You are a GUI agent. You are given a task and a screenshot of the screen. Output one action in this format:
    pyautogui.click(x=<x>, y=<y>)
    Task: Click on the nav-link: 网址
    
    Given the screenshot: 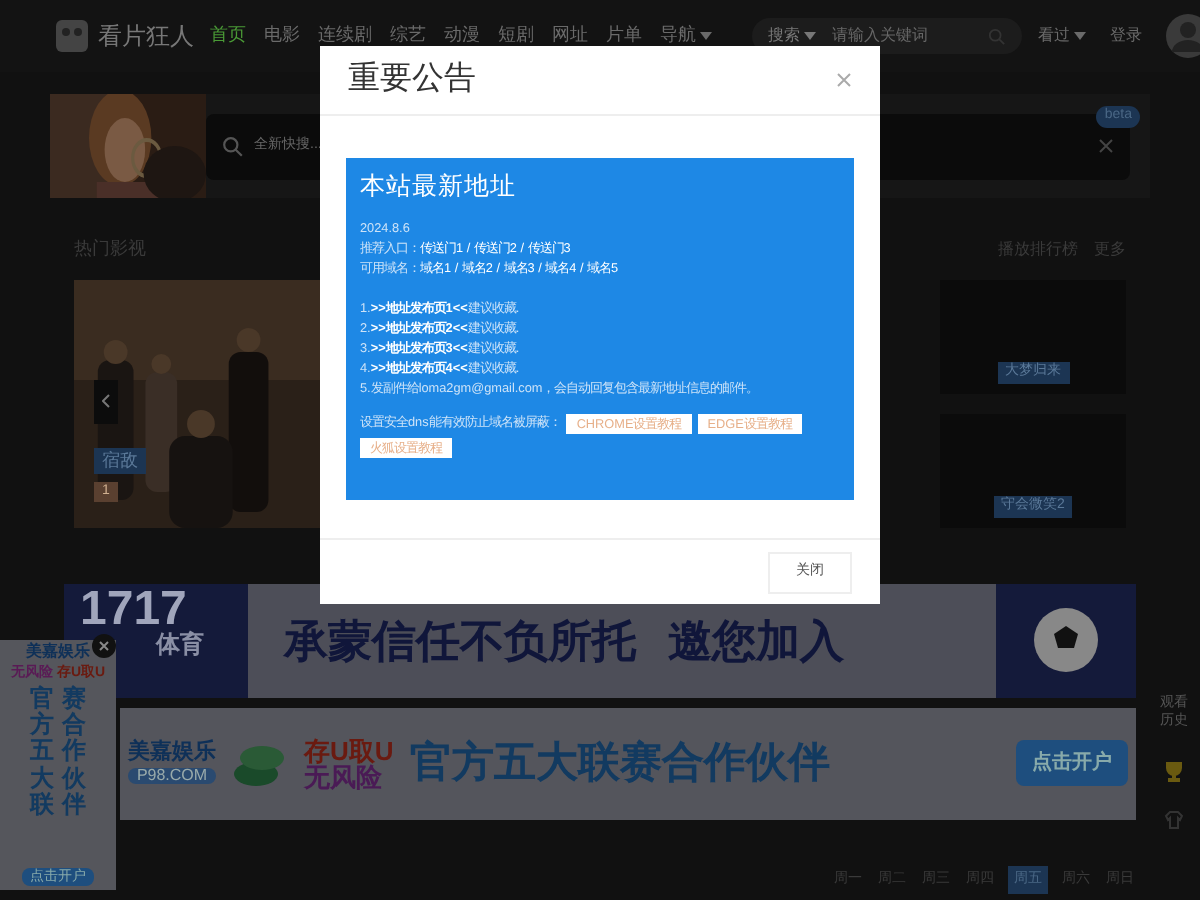 What is the action you would take?
    pyautogui.click(x=570, y=36)
    